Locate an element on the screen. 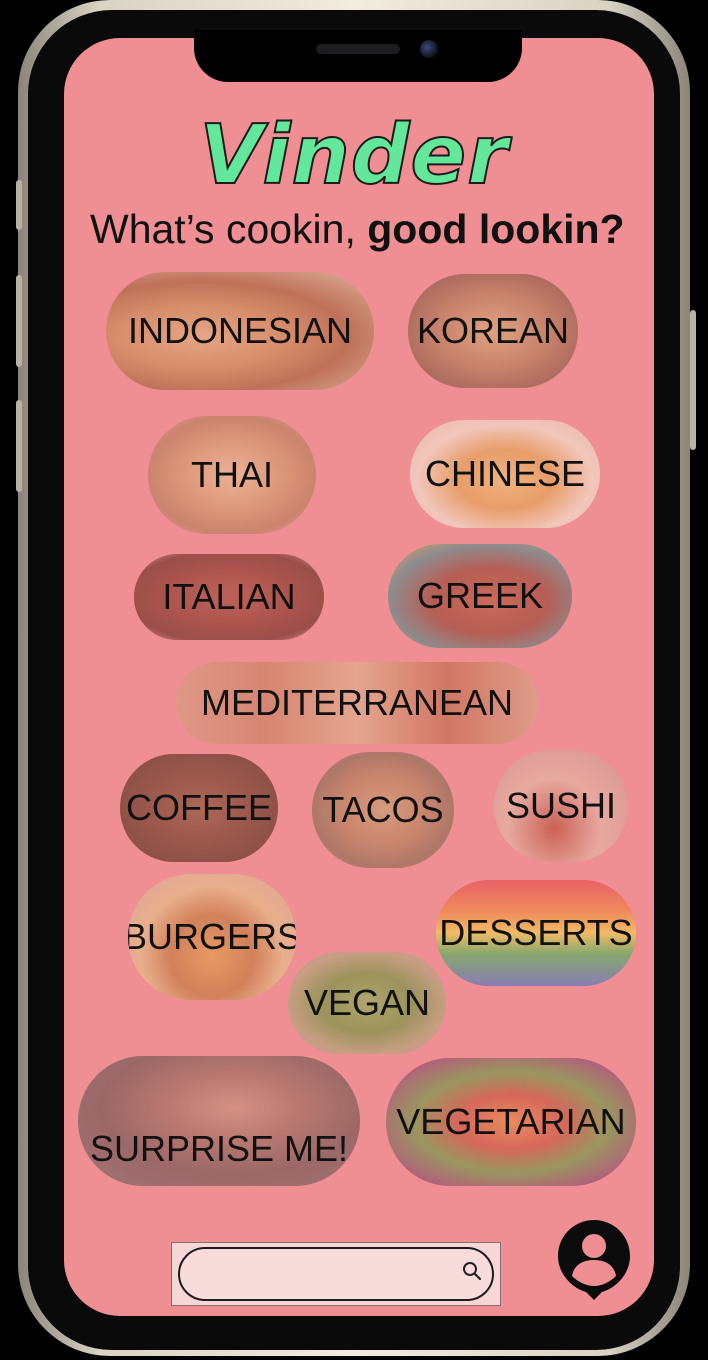 The height and width of the screenshot is (1360, 708). category-indonesian: INDONESIAN is located at coordinates (240, 331).